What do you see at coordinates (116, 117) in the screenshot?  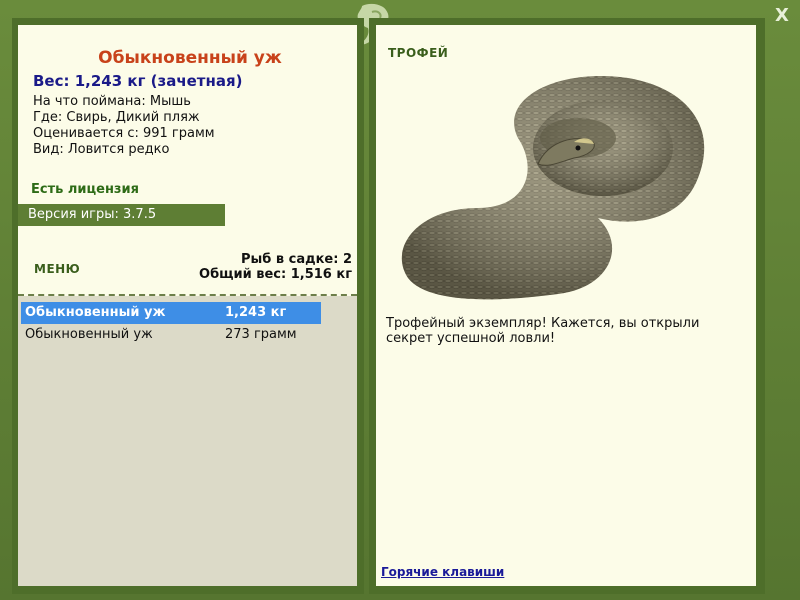 I see `place-line: Где: Свирь, Дикий пляж` at bounding box center [116, 117].